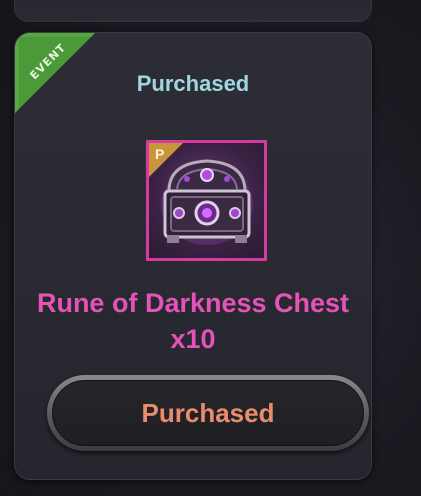  What do you see at coordinates (160, 154) in the screenshot?
I see `premium-badge-letter: P` at bounding box center [160, 154].